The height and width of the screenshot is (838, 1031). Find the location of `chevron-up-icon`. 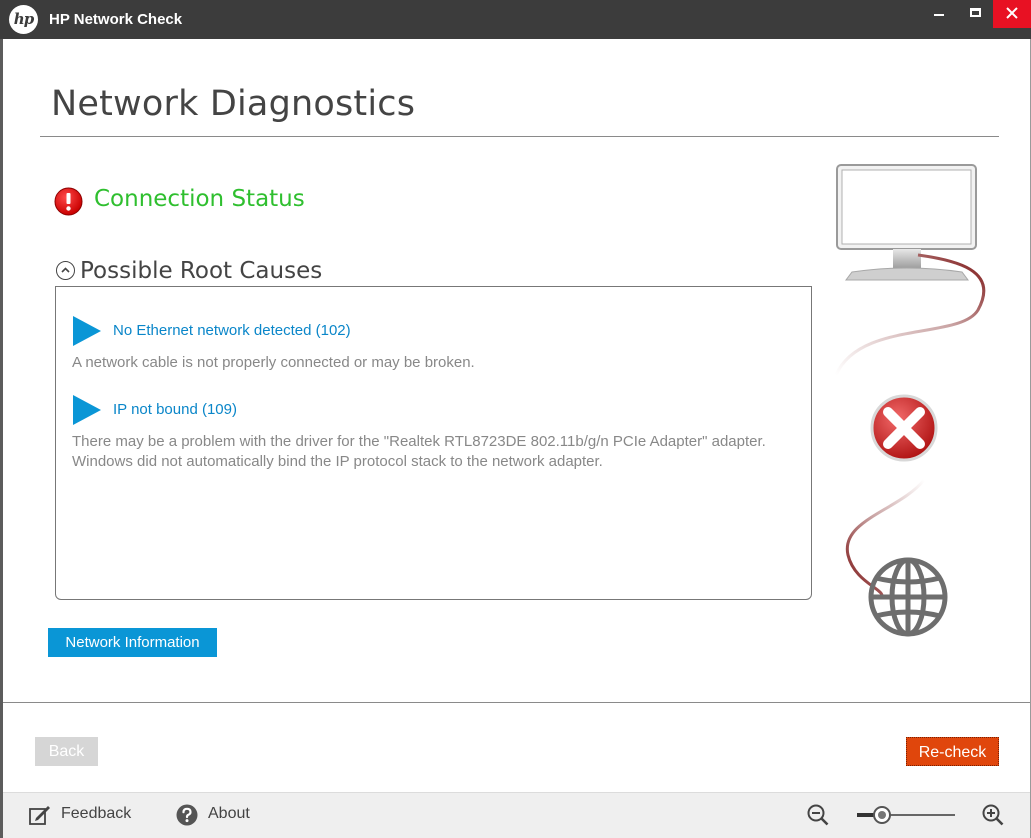

chevron-up-icon is located at coordinates (65, 270).